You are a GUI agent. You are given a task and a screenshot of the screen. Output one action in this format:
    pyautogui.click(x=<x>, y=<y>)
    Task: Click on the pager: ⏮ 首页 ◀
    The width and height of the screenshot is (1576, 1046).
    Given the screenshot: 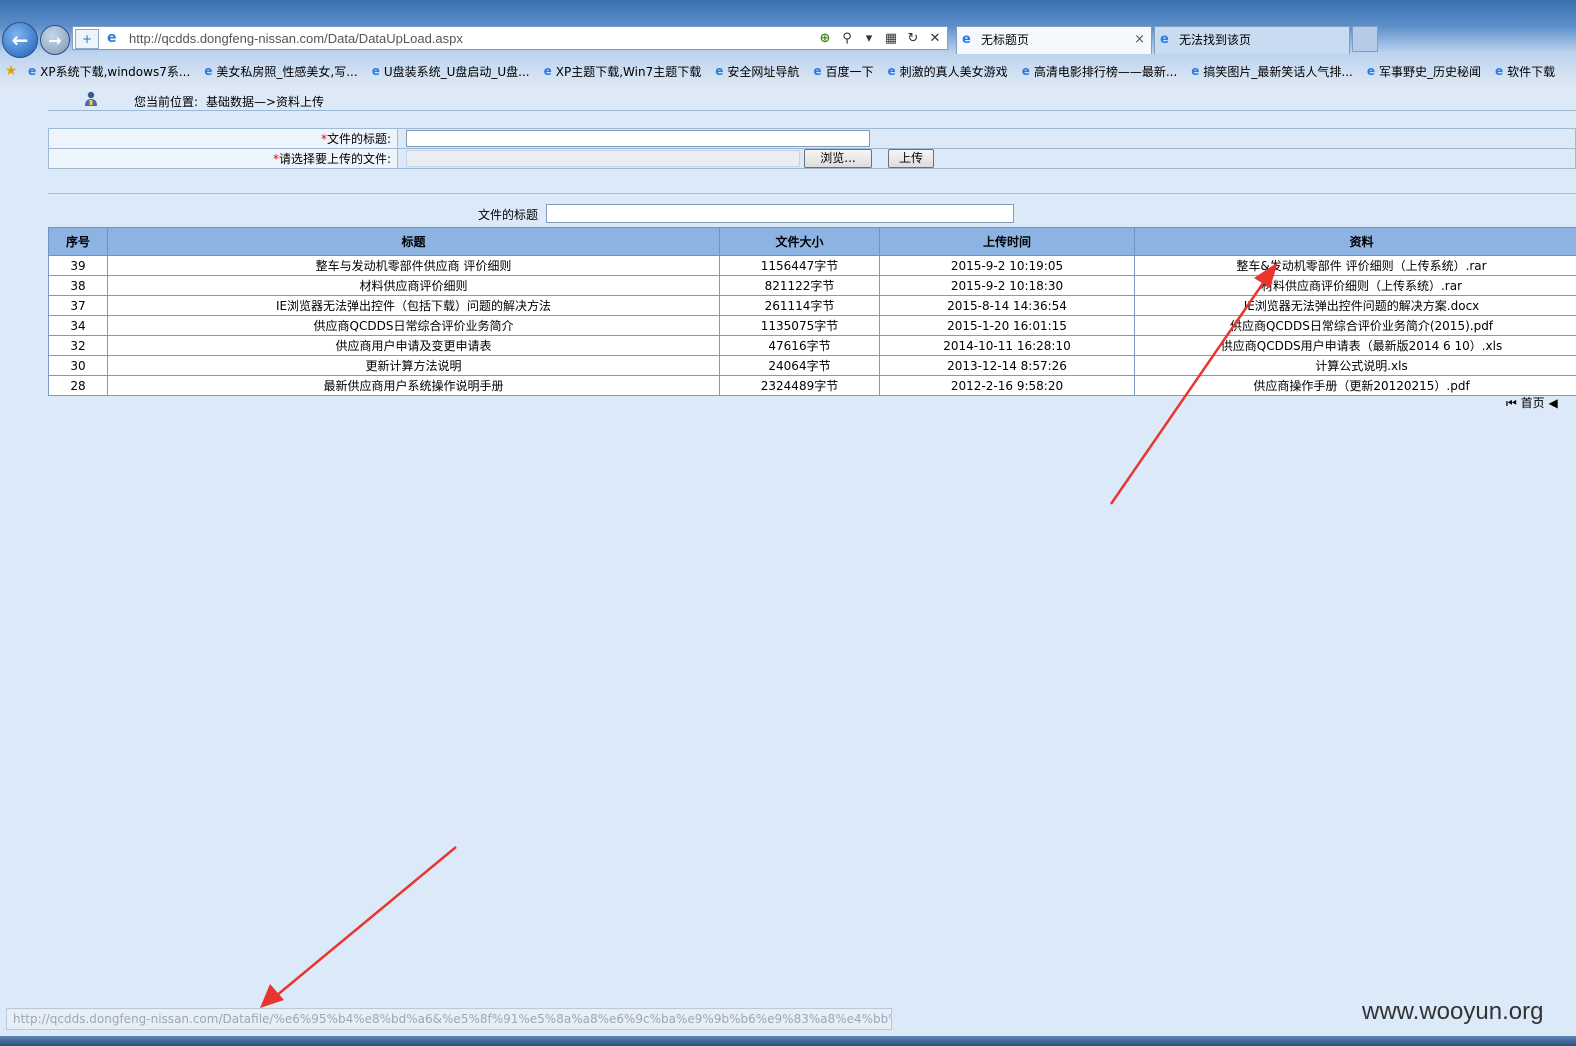 What is the action you would take?
    pyautogui.click(x=1532, y=402)
    